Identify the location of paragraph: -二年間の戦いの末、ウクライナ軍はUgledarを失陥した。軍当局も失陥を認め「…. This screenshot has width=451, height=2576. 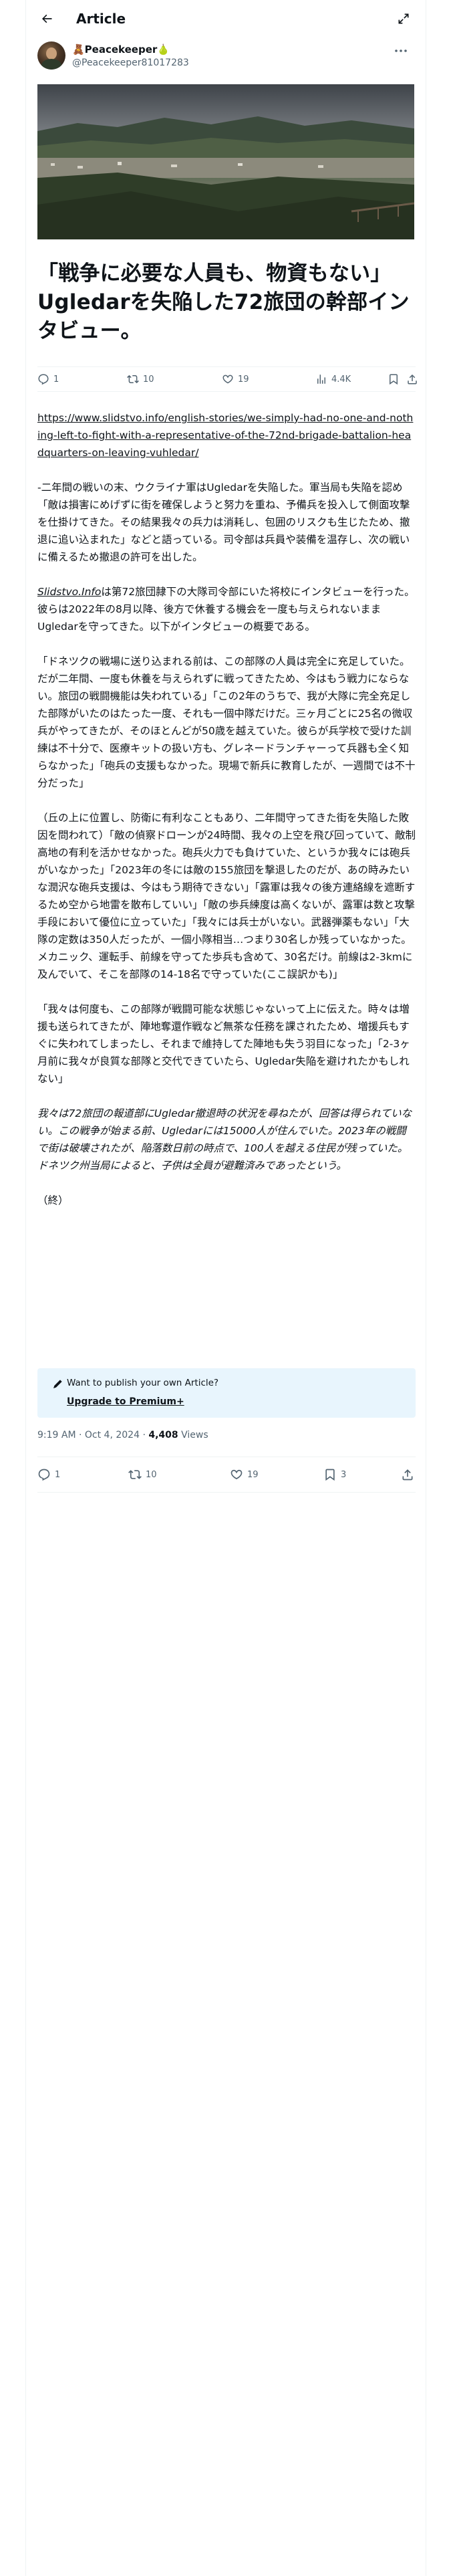
(223, 522).